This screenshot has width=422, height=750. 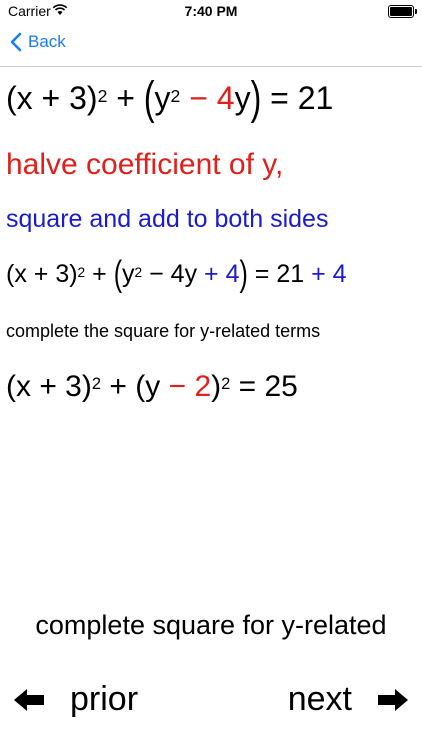 I want to click on eq1-right-paren: ), so click(x=256, y=97).